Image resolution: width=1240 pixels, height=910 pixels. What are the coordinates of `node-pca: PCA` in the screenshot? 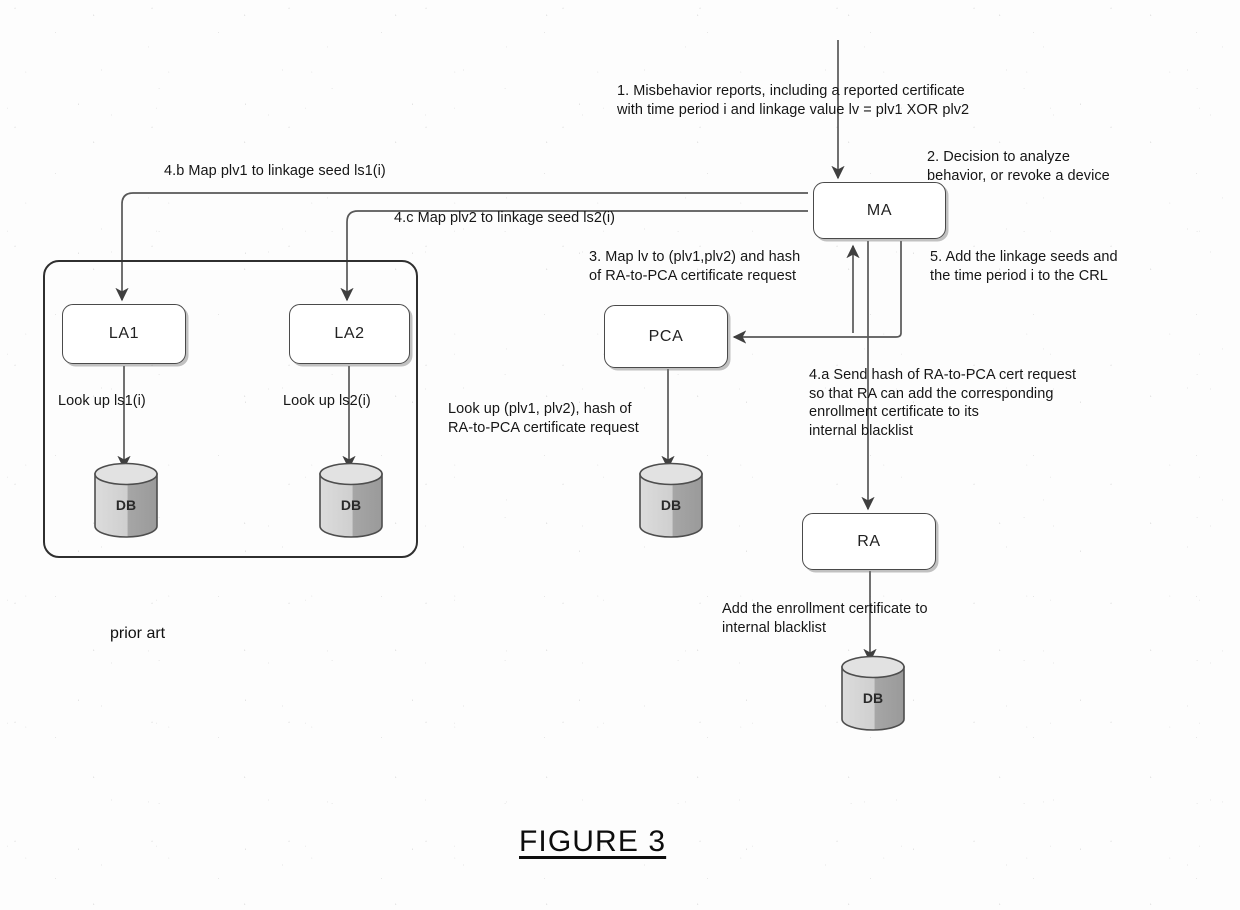 It's located at (666, 336).